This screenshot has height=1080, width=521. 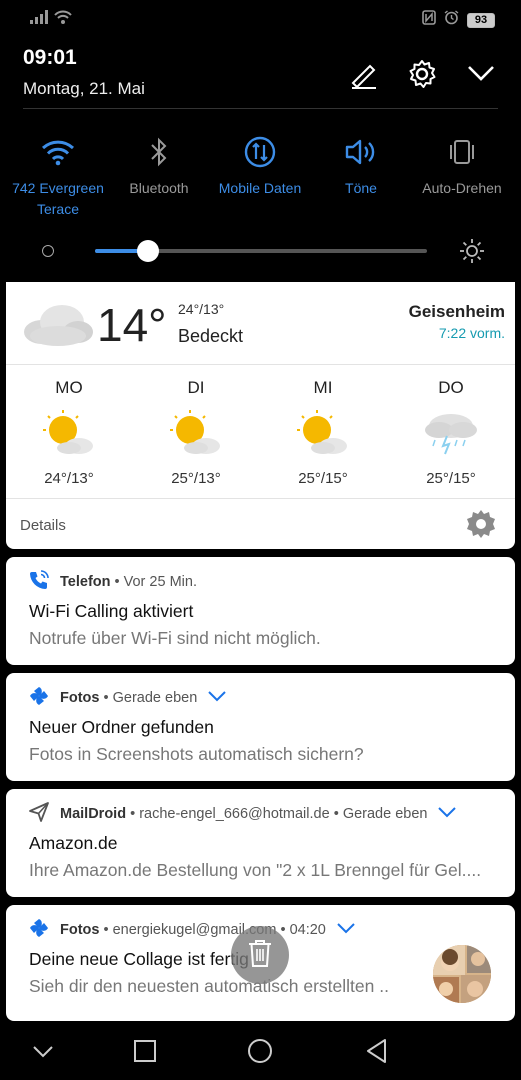 I want to click on auto-rotate-icon, so click(x=462, y=152).